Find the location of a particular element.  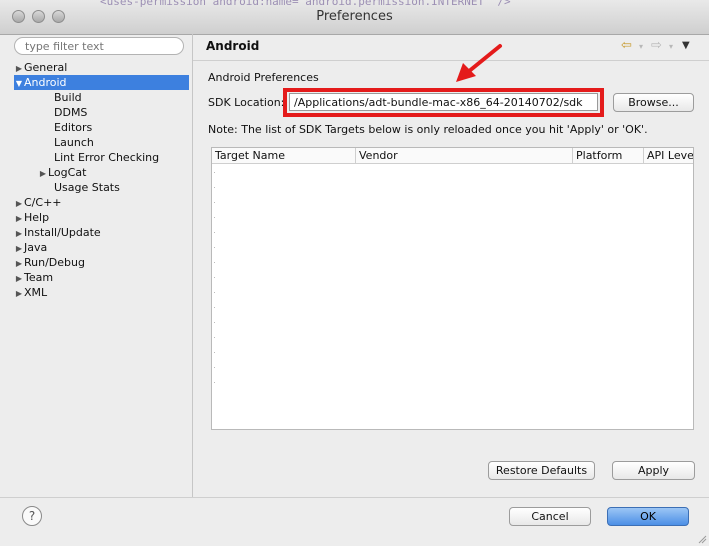

column-header-vendor: Vendor is located at coordinates (464, 155).